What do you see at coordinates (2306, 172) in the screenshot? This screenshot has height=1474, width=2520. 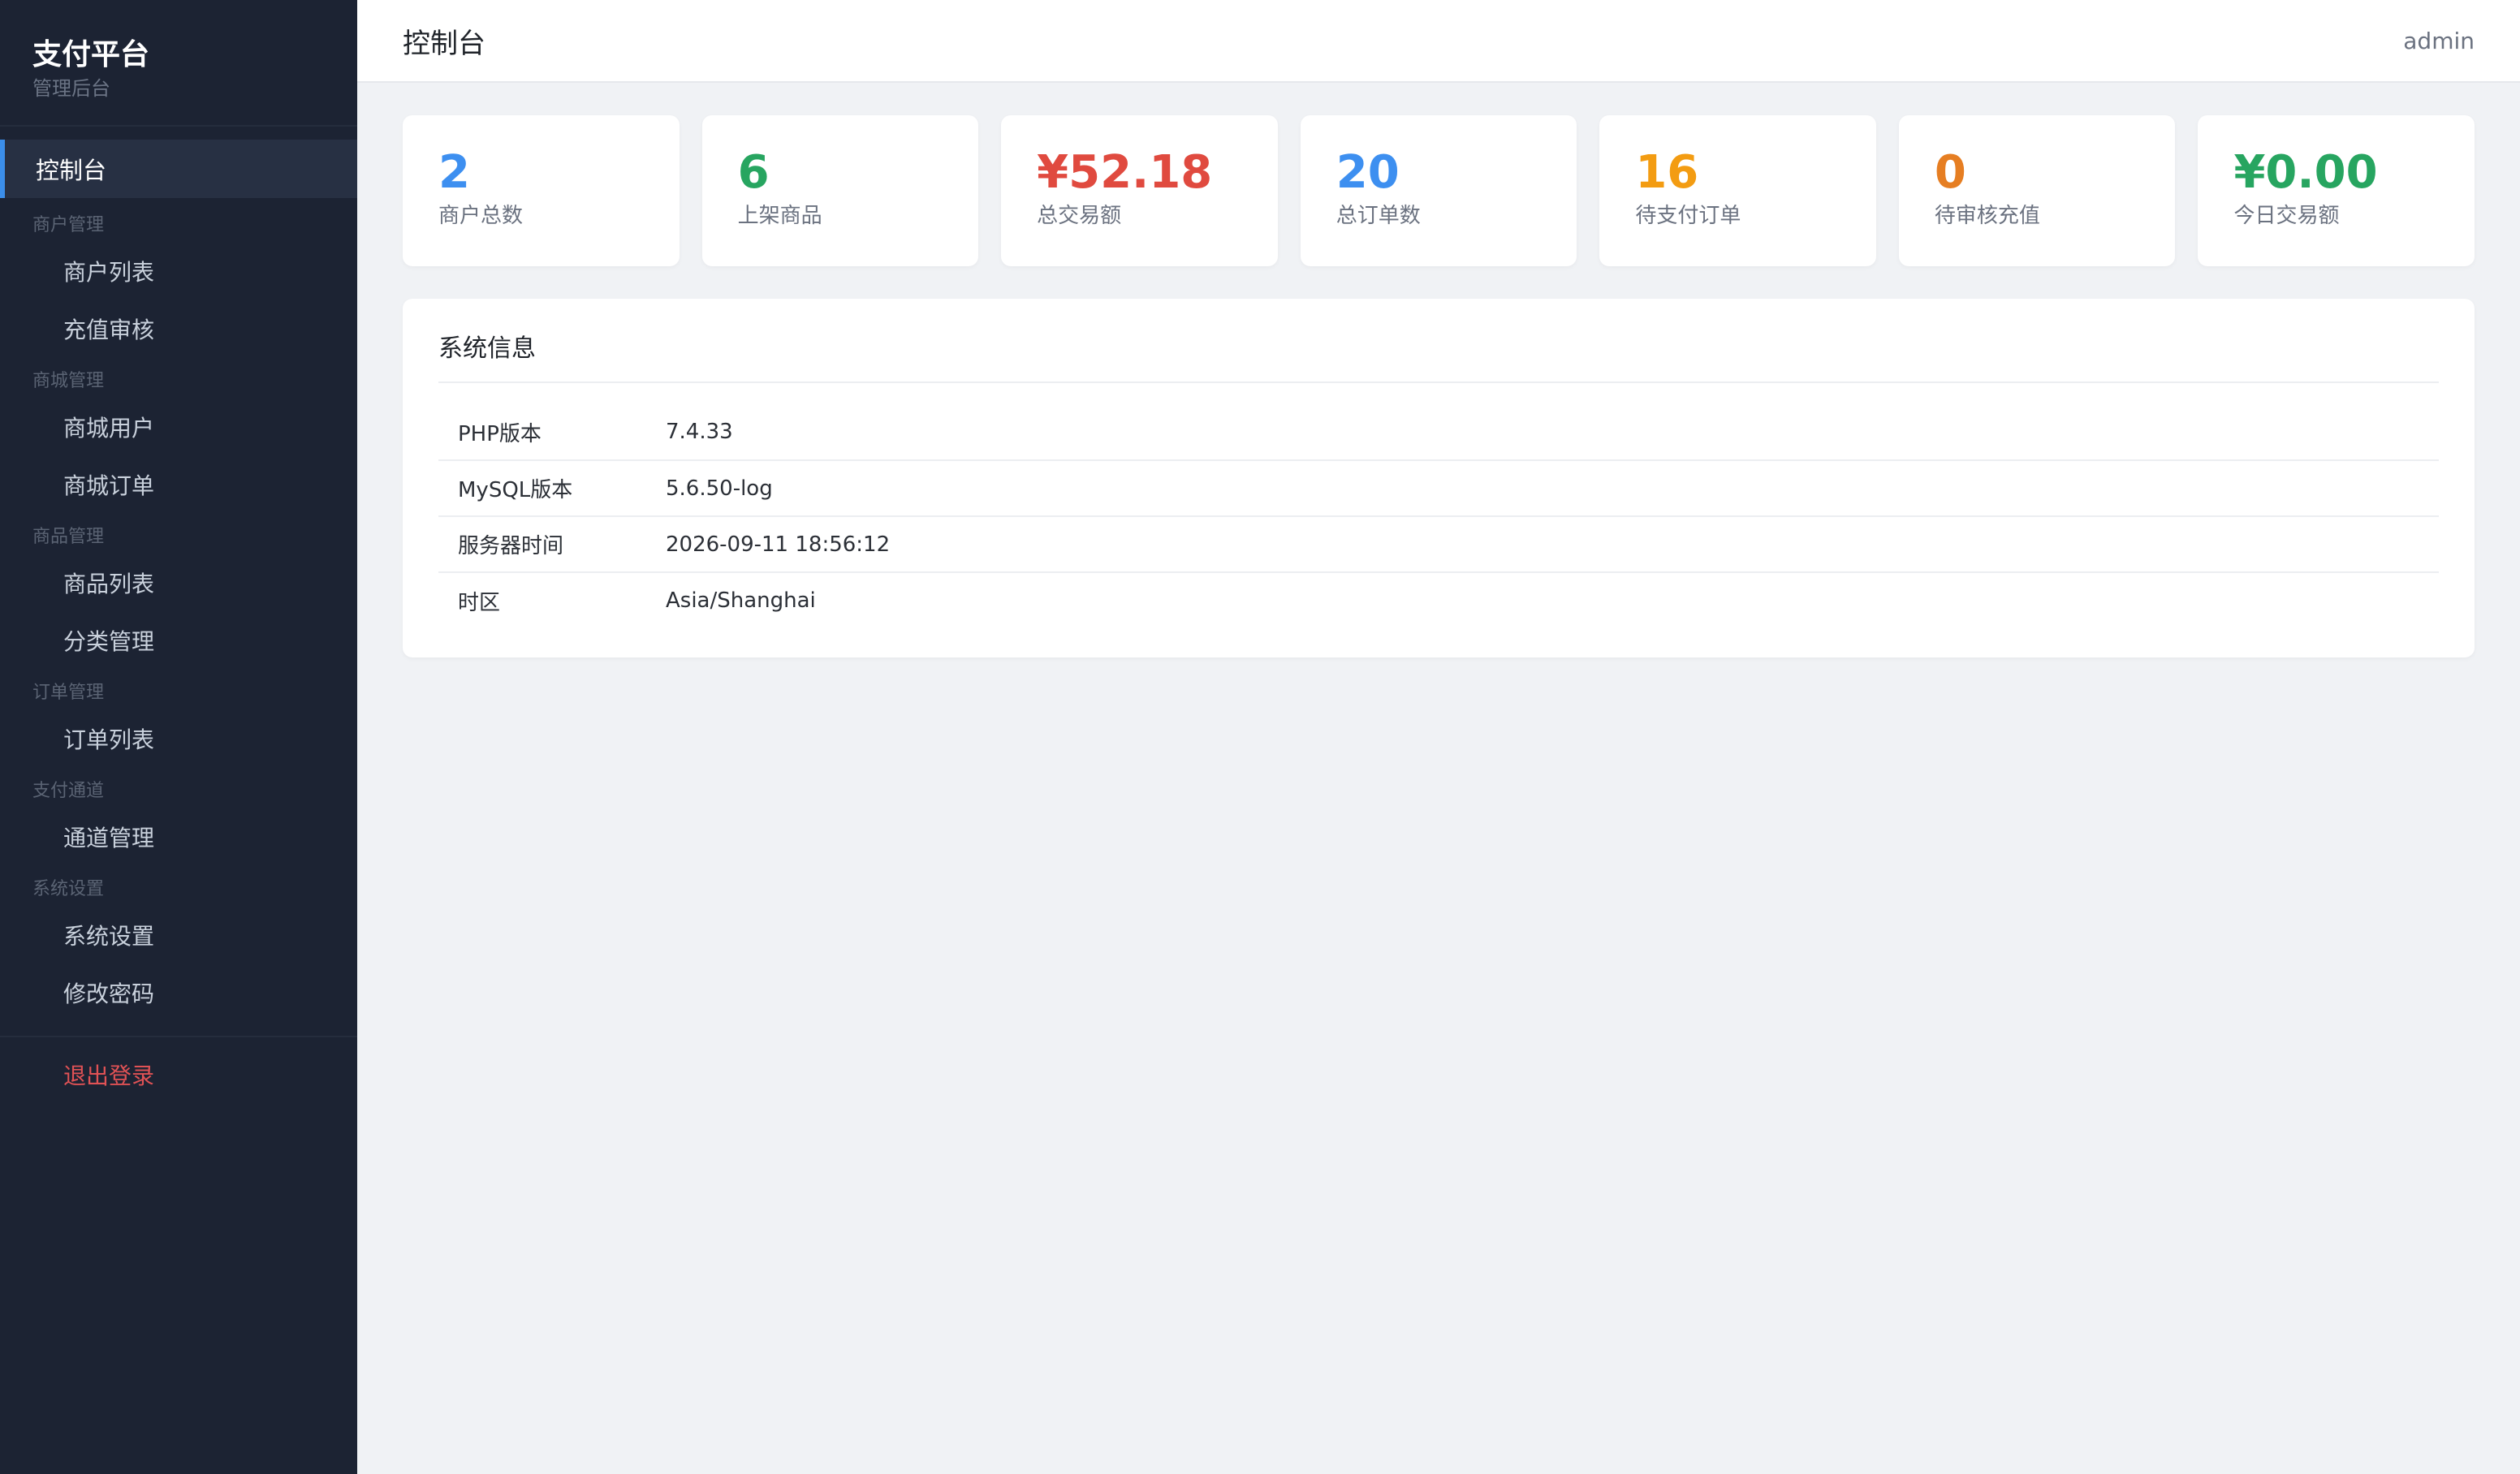 I see `stat-value: ¥0.00` at bounding box center [2306, 172].